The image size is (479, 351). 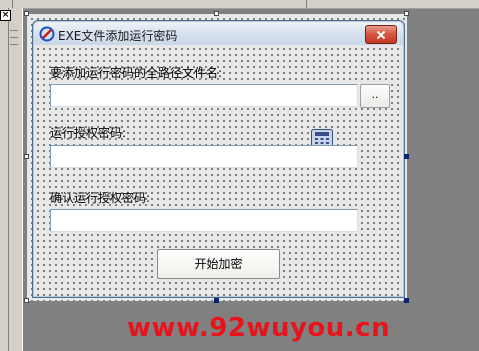 What do you see at coordinates (306, 4) in the screenshot?
I see `ide-splitter` at bounding box center [306, 4].